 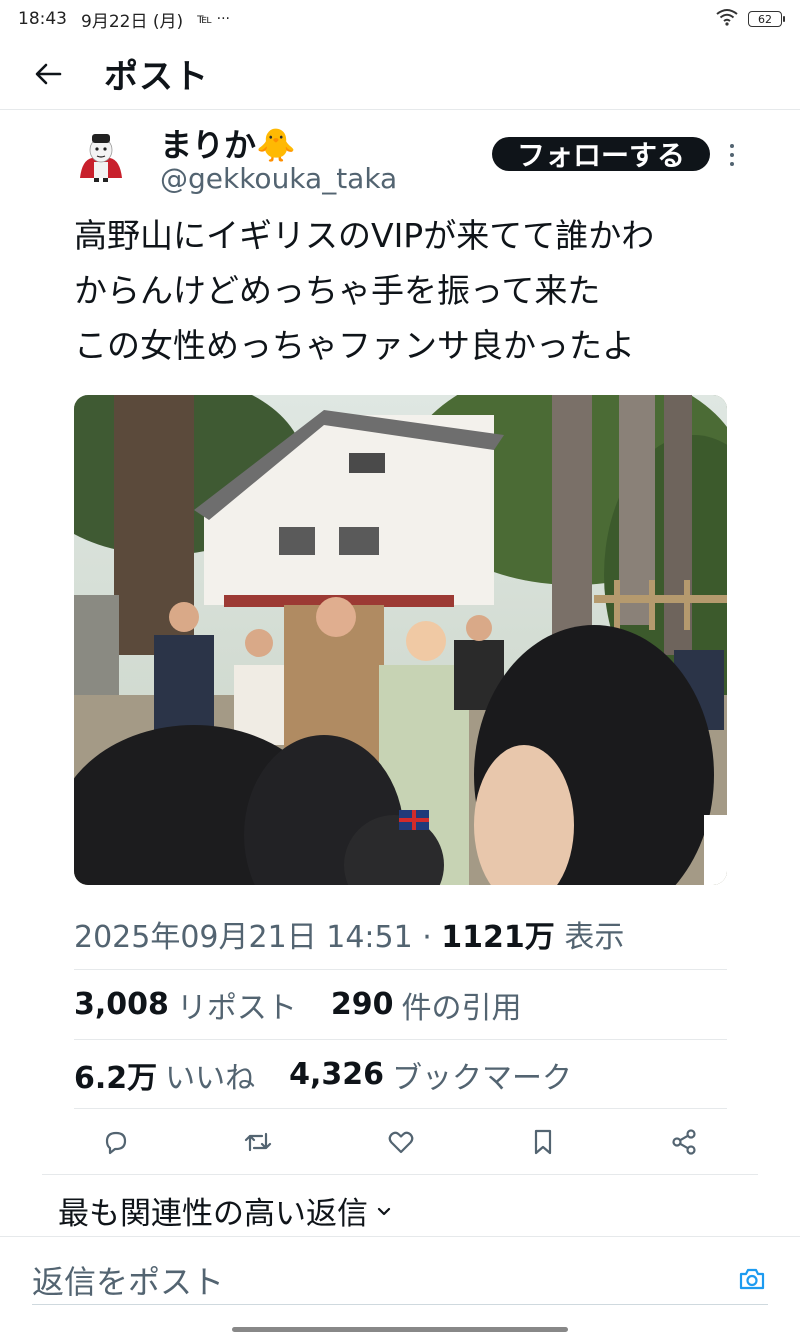 I want to click on like-count: 6.2万, so click(x=115, y=1075).